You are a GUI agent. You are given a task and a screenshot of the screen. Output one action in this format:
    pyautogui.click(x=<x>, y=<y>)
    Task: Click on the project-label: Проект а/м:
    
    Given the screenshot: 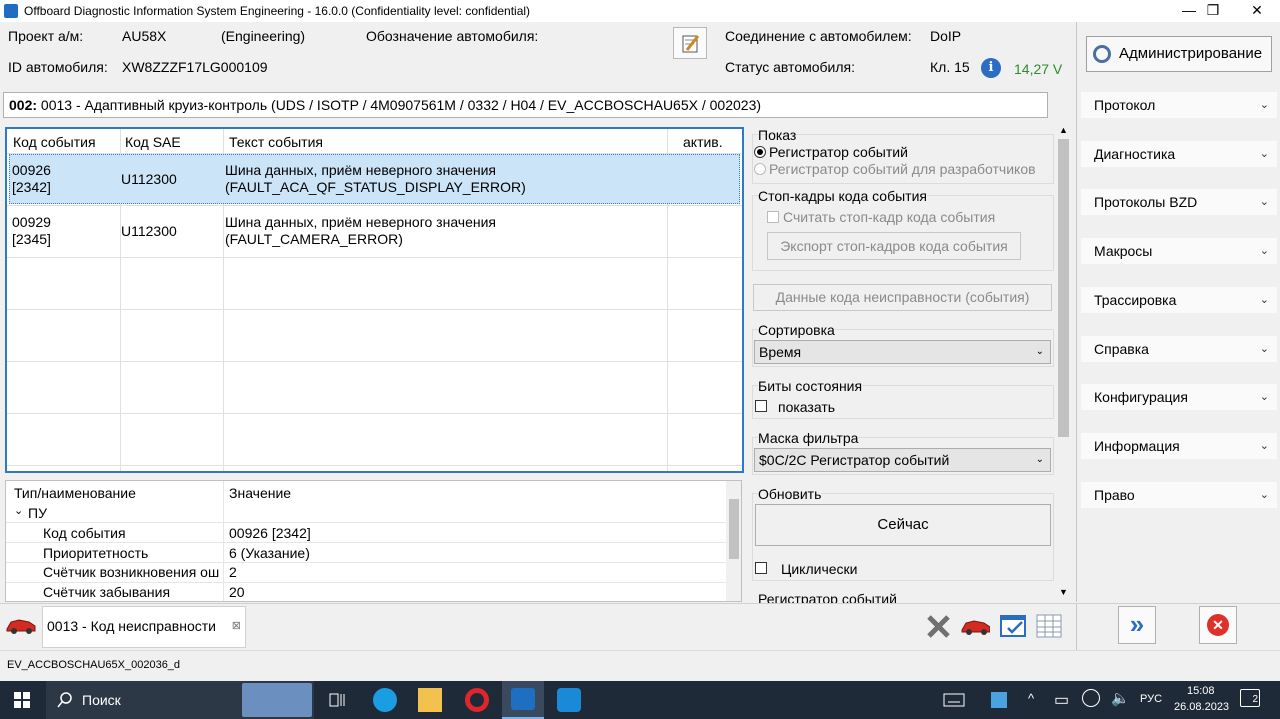 What is the action you would take?
    pyautogui.click(x=46, y=36)
    